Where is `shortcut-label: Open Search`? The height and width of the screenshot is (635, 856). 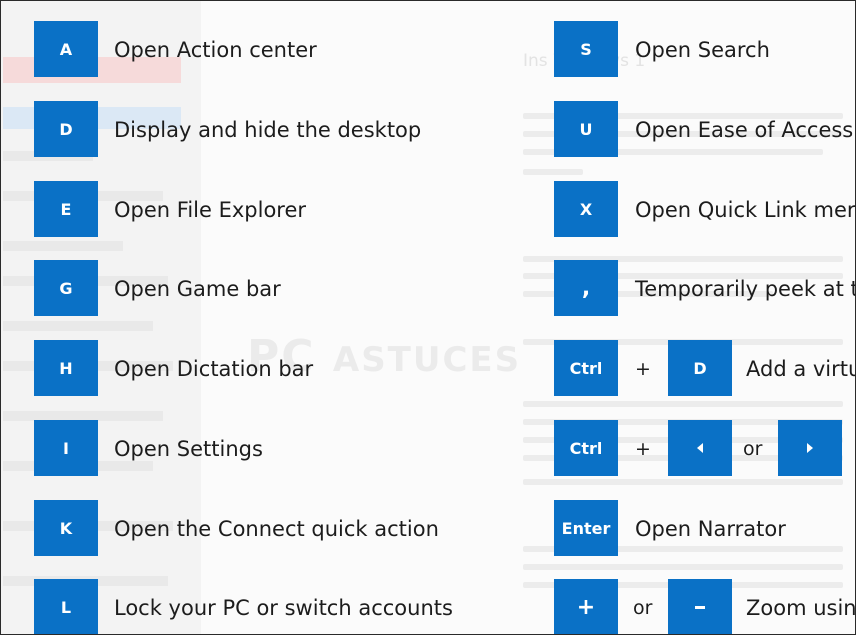
shortcut-label: Open Search is located at coordinates (702, 50).